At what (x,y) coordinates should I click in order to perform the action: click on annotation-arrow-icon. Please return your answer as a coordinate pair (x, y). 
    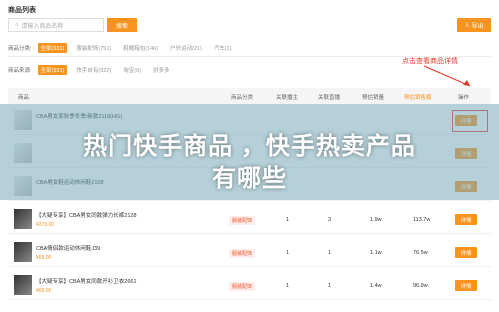
    Looking at the image, I should click on (447, 76).